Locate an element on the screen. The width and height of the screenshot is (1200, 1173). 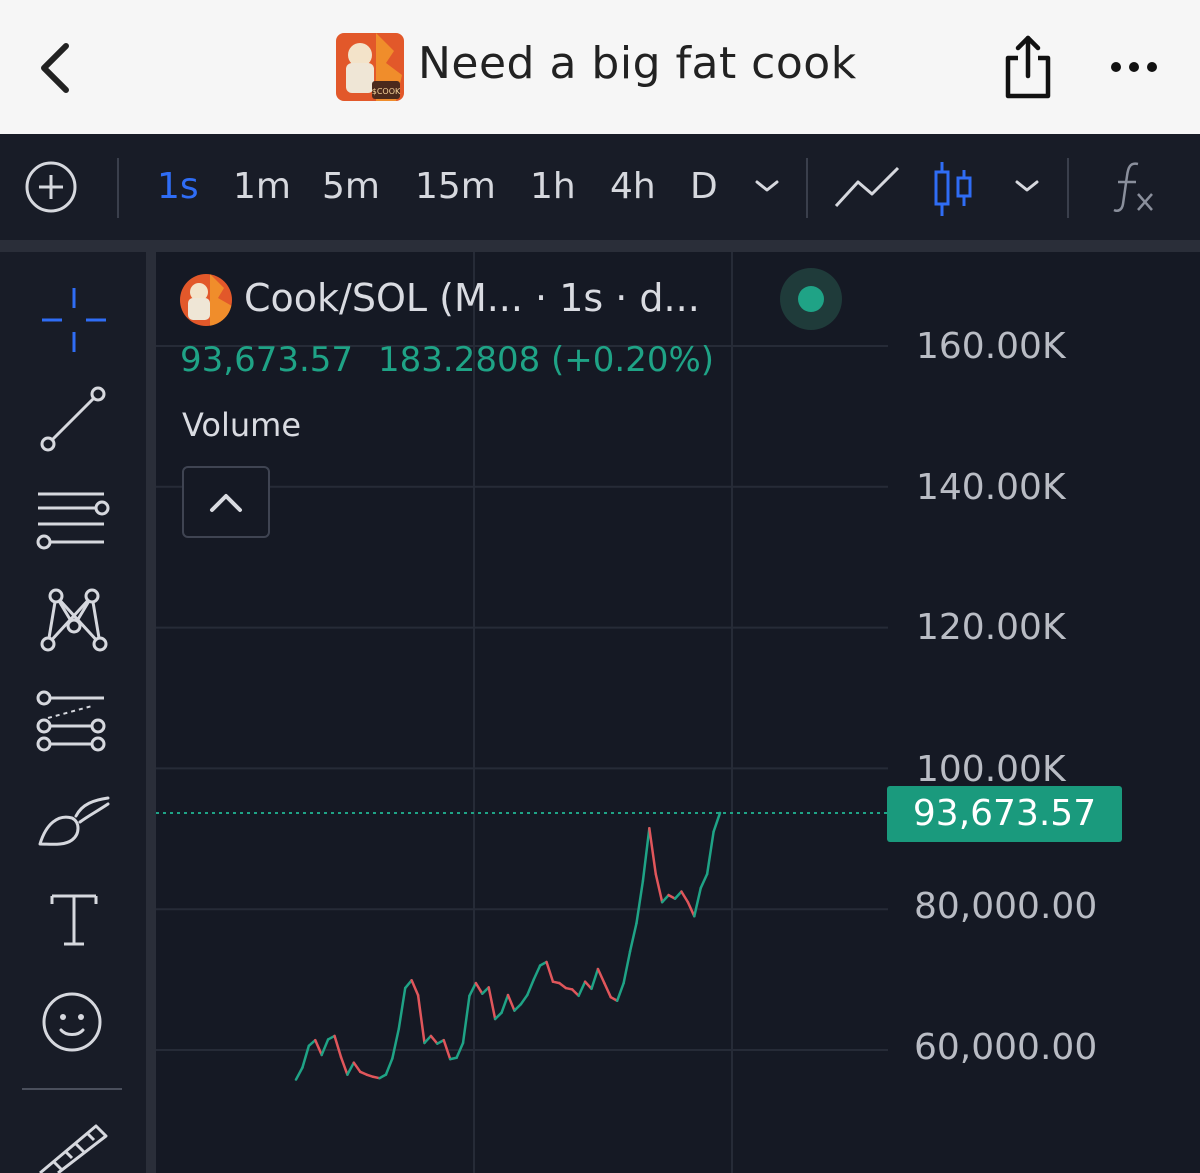
add-chart-icon is located at coordinates (51, 187).